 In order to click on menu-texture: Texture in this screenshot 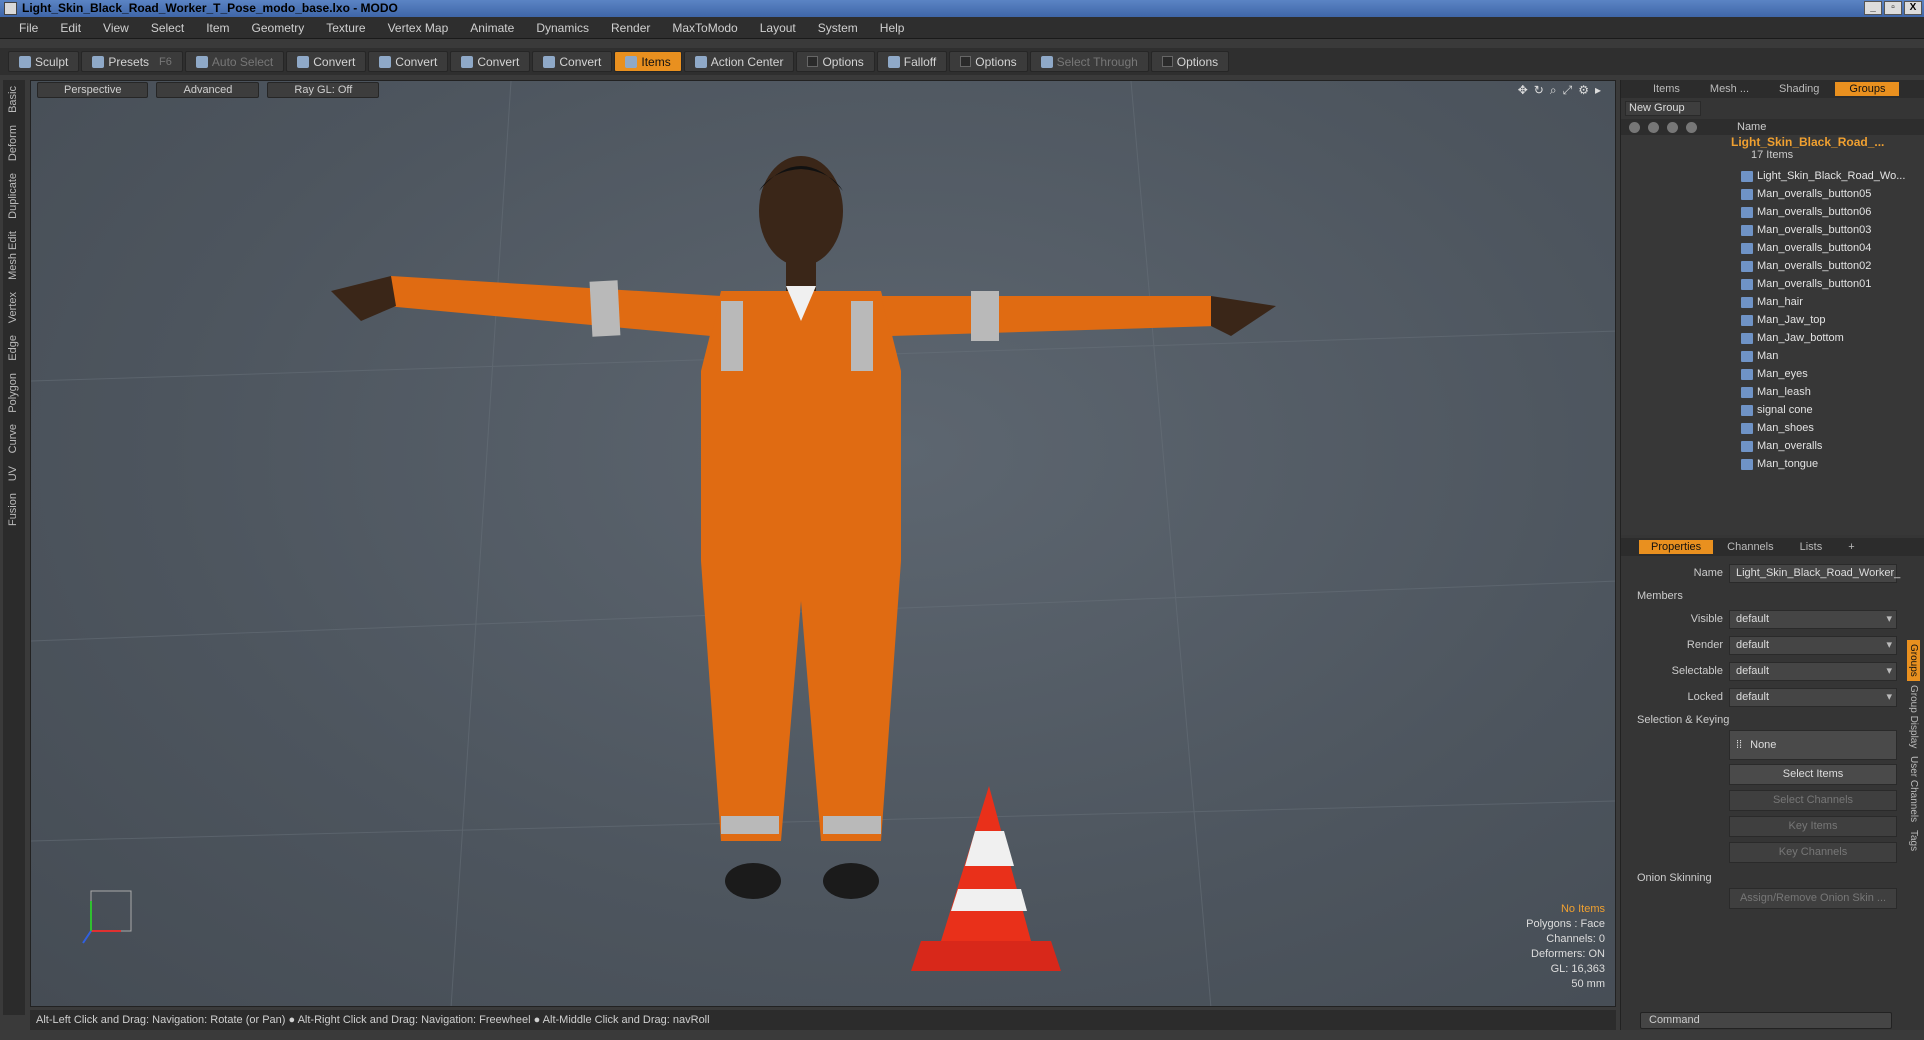, I will do `click(345, 28)`.